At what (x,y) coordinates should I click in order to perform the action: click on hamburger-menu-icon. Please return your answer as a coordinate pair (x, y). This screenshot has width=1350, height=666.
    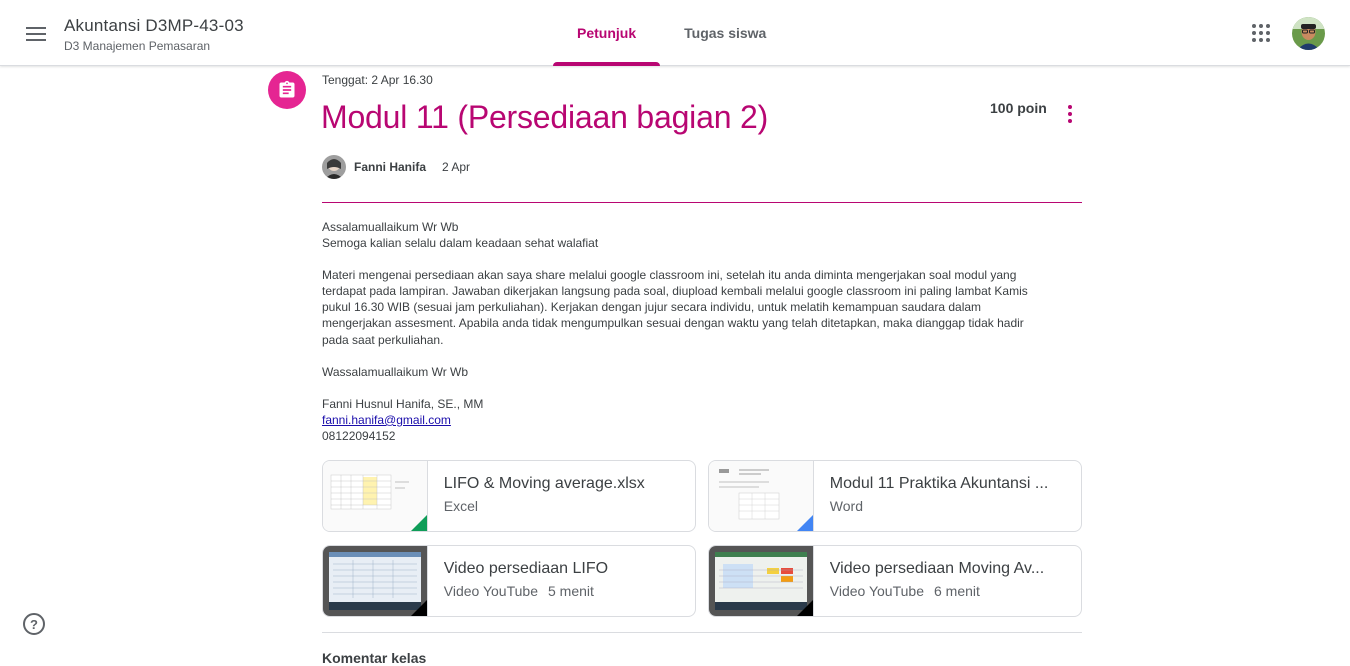
    Looking at the image, I should click on (36, 34).